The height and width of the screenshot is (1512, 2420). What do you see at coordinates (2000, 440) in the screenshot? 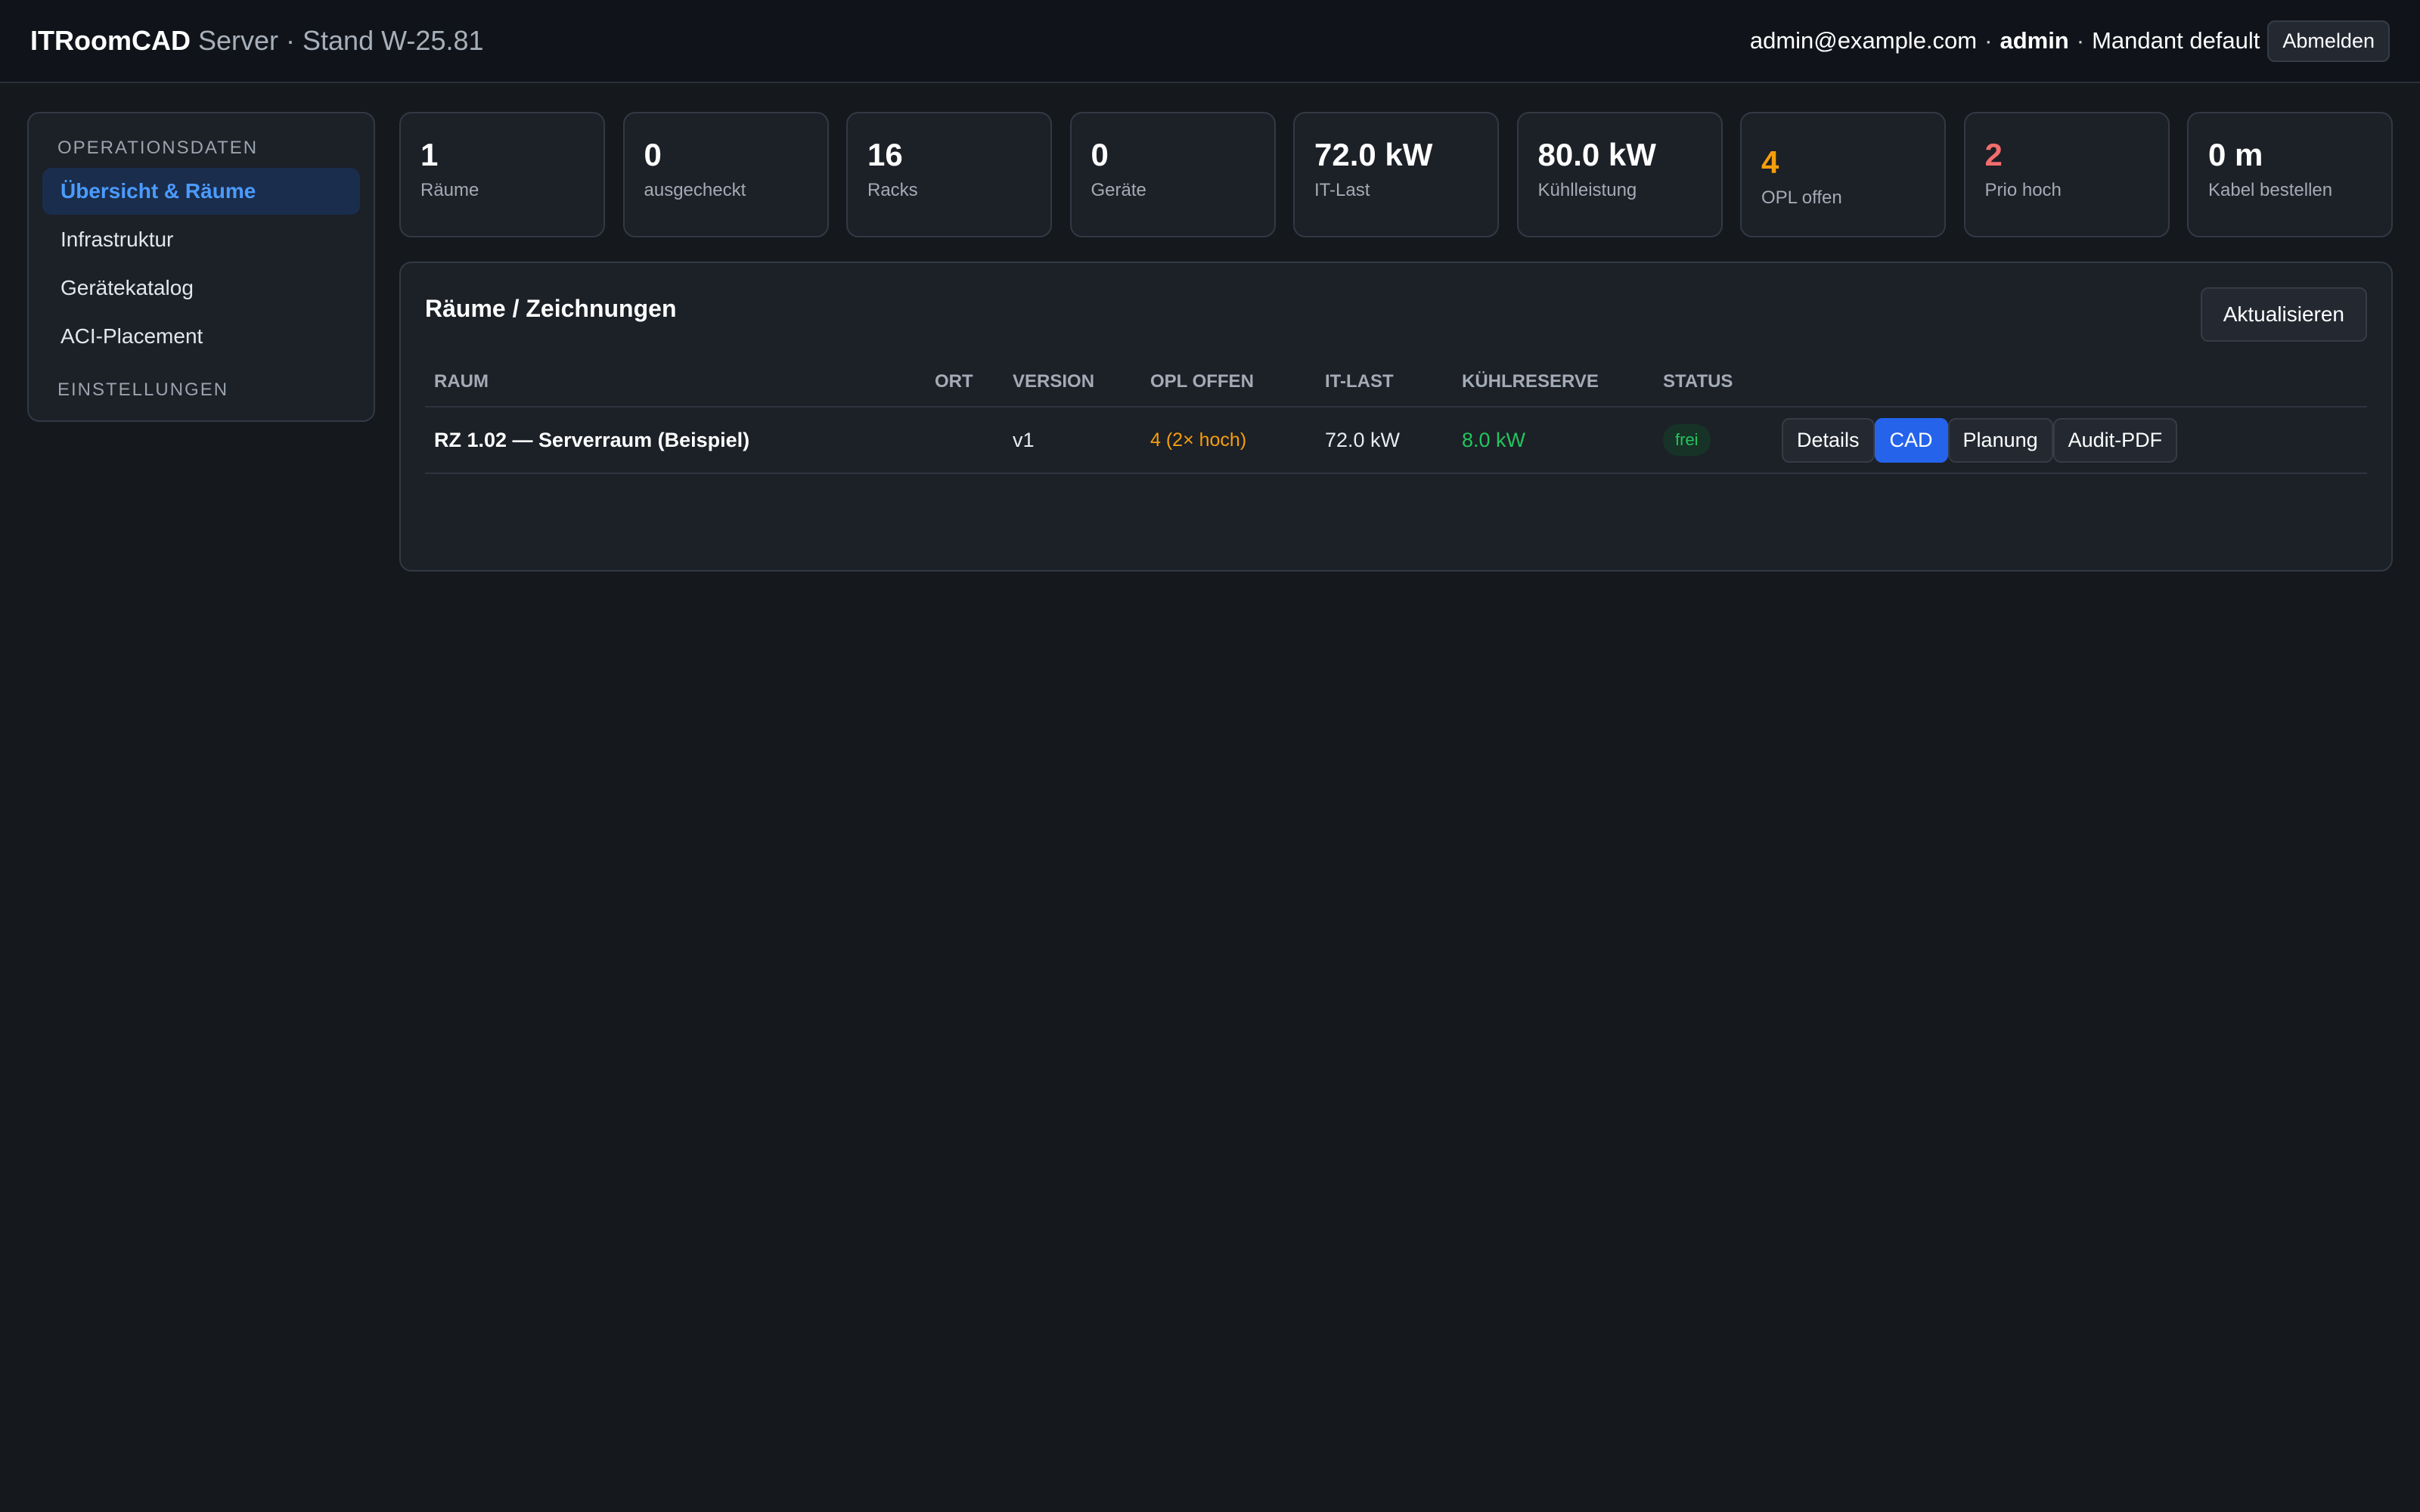
I see `planung-button: Planung` at bounding box center [2000, 440].